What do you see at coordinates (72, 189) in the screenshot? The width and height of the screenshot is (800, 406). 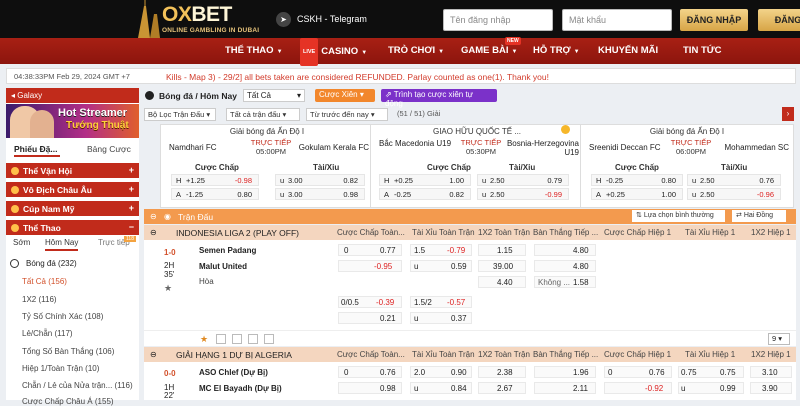 I see `sidebar-section-euro: Vô Địch Châu Âu +` at bounding box center [72, 189].